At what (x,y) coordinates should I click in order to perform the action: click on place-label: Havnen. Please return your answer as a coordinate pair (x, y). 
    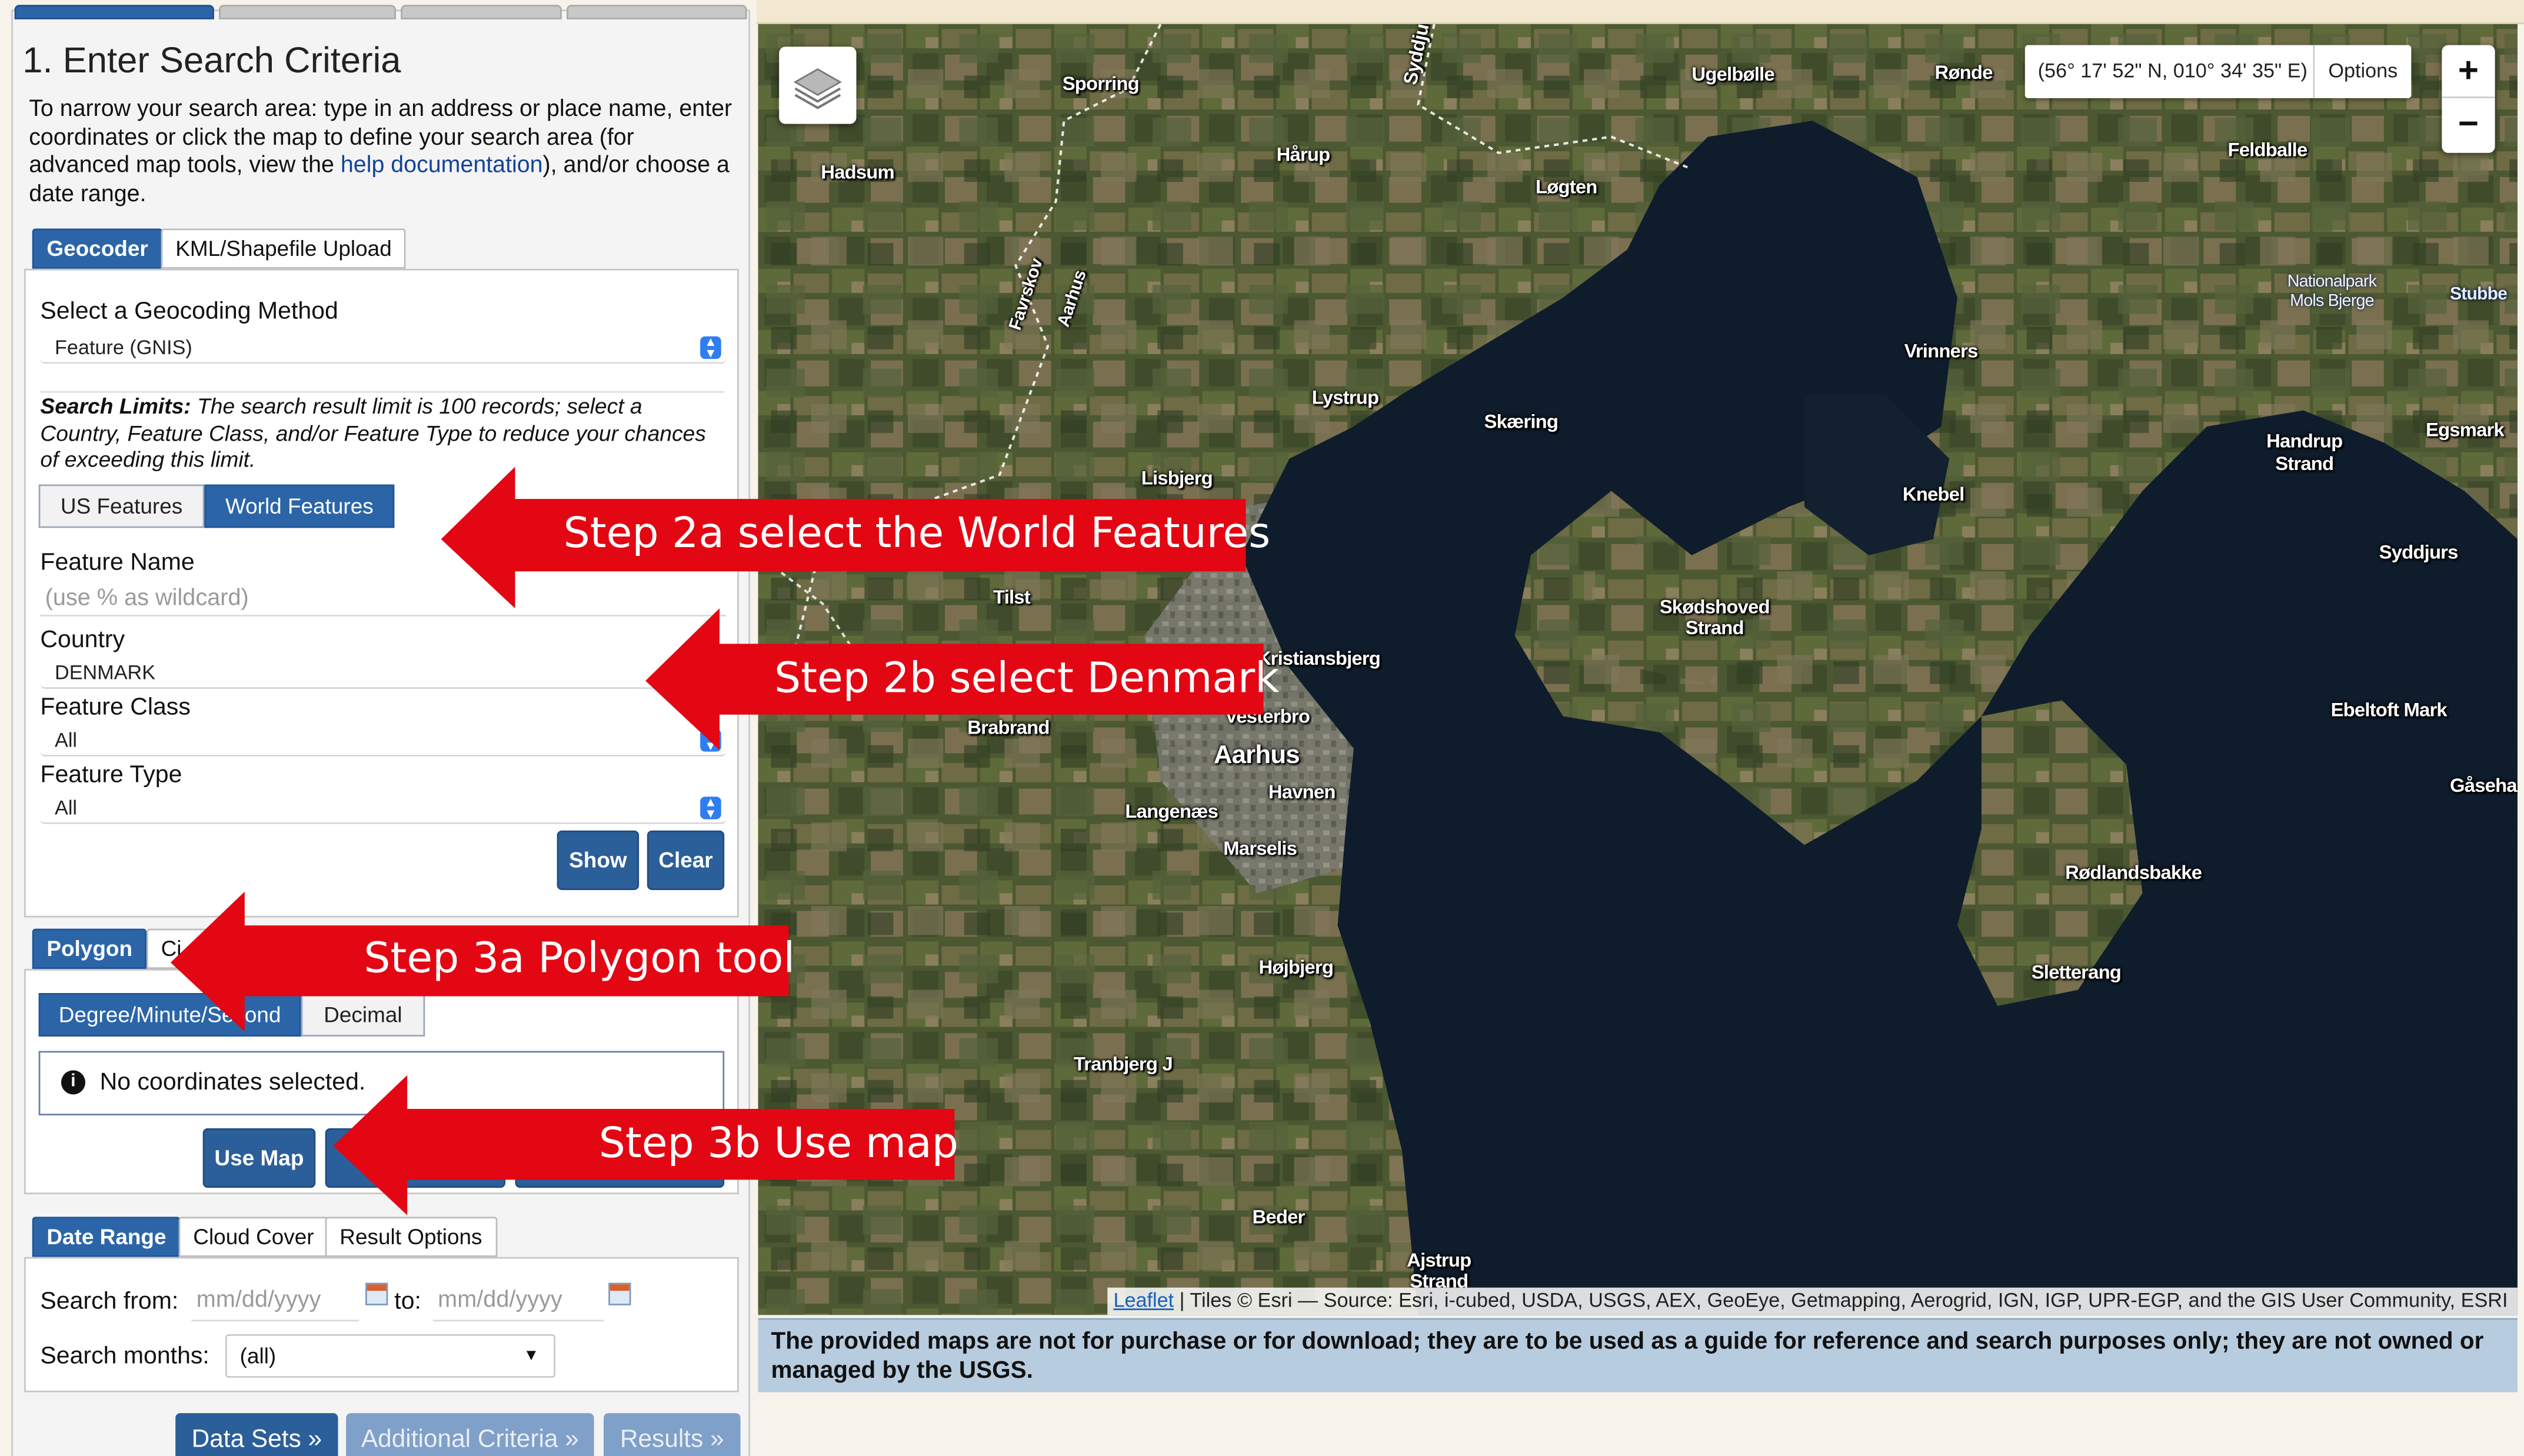
    Looking at the image, I should click on (1302, 792).